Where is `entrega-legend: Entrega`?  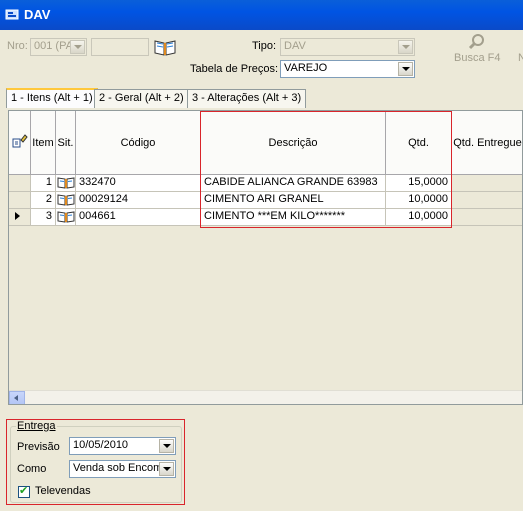
entrega-legend: Entrega is located at coordinates (36, 426).